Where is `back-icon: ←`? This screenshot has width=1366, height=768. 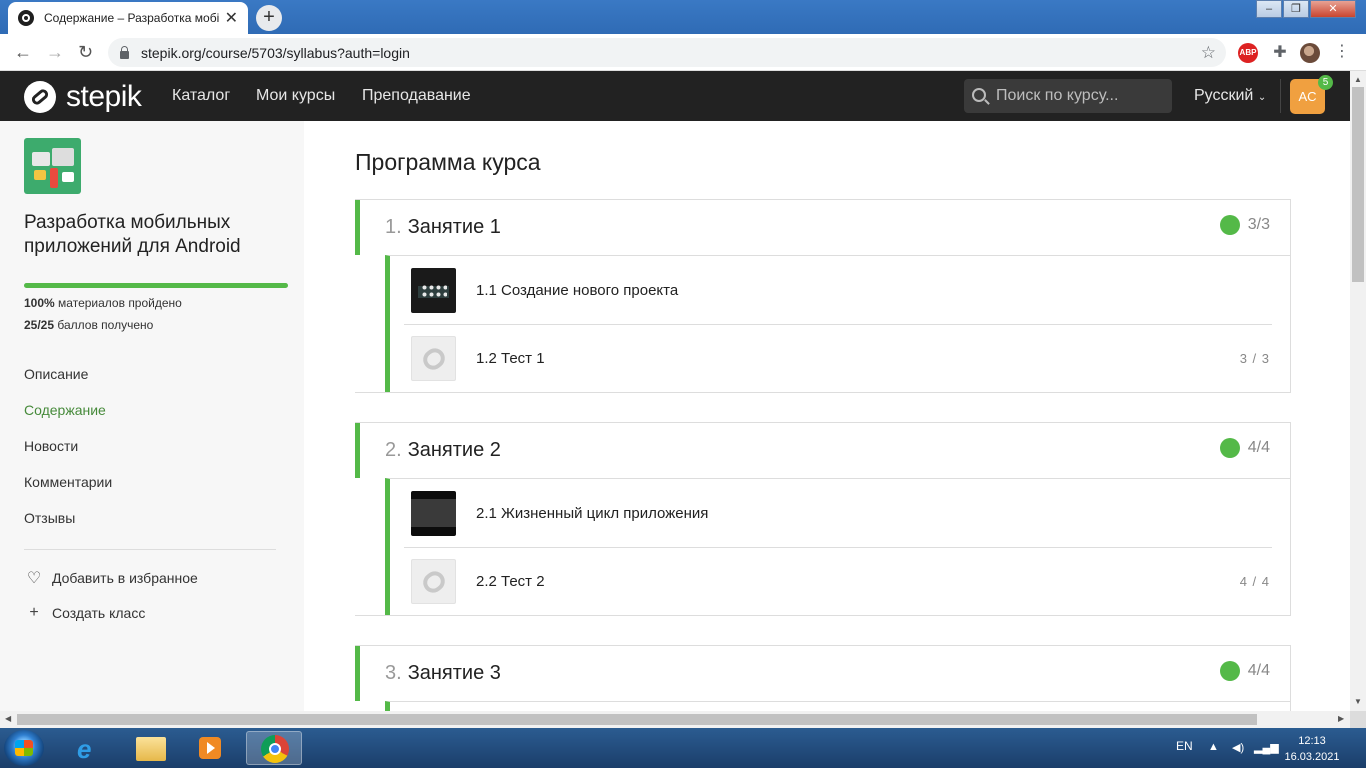 back-icon: ← is located at coordinates (23, 52).